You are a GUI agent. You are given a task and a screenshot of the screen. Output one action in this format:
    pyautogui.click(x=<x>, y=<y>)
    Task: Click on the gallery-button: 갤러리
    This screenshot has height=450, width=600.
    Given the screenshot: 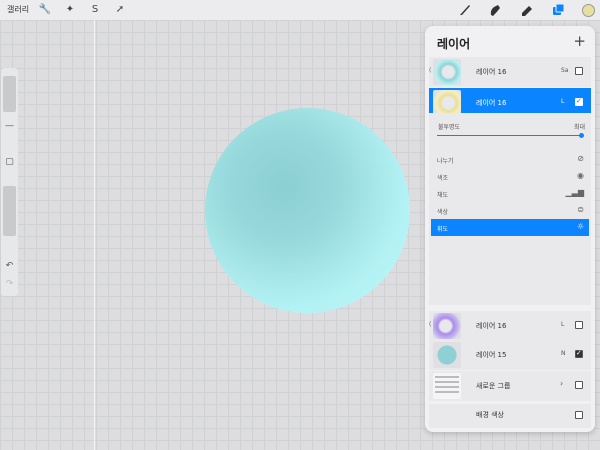 What is the action you would take?
    pyautogui.click(x=18, y=9)
    